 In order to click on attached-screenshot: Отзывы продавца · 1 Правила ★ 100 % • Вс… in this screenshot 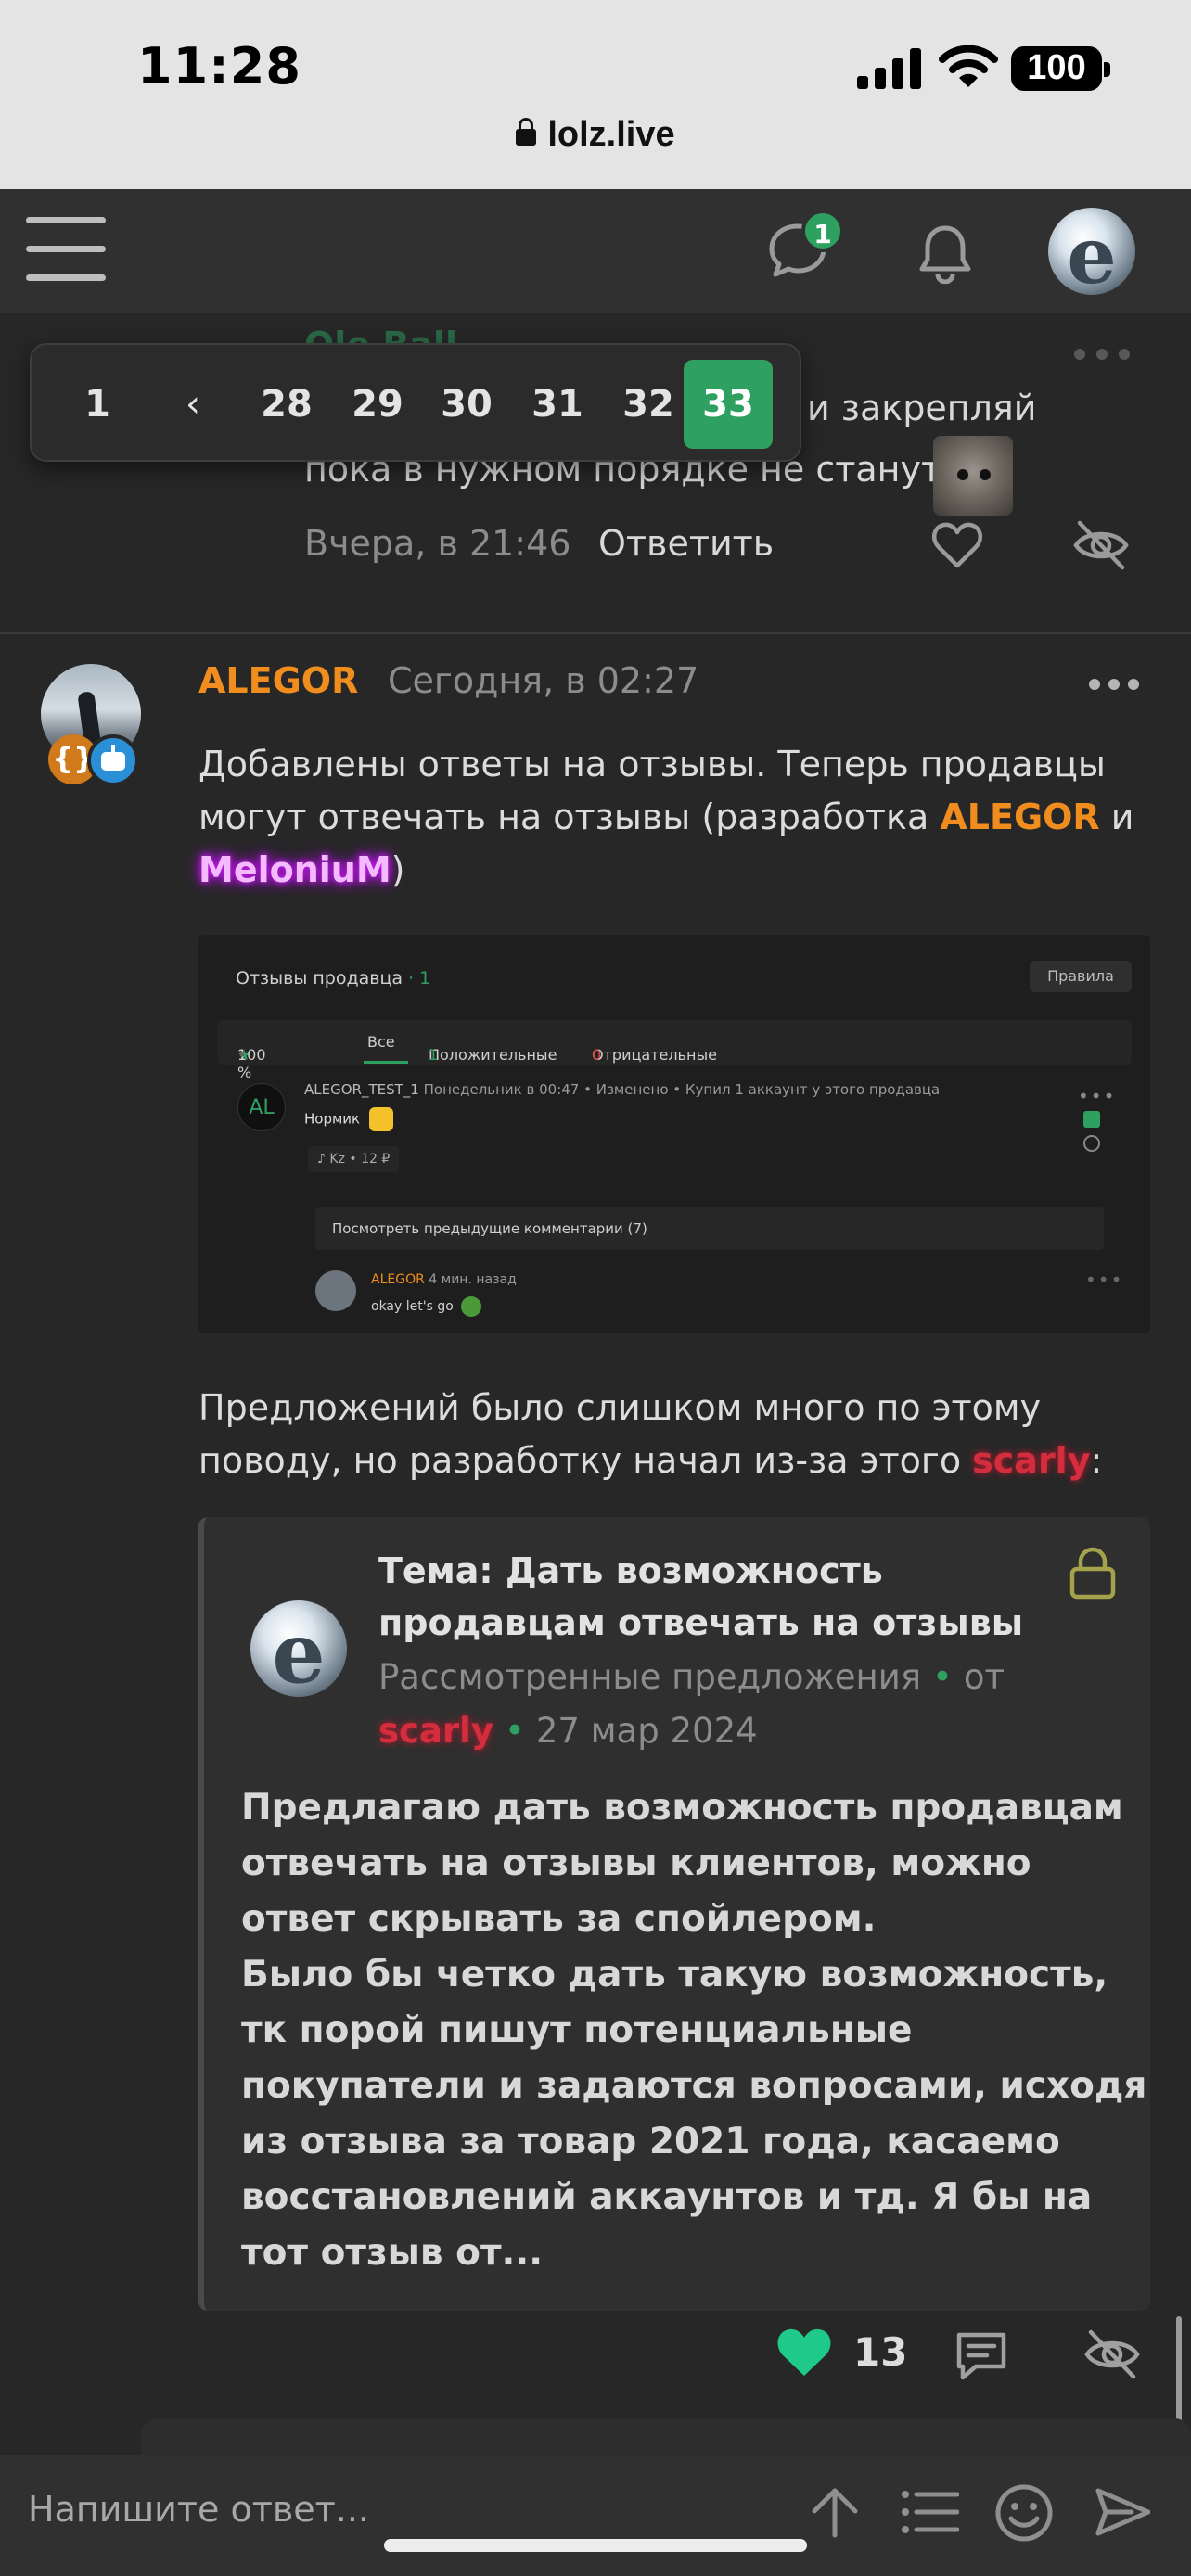, I will do `click(674, 1134)`.